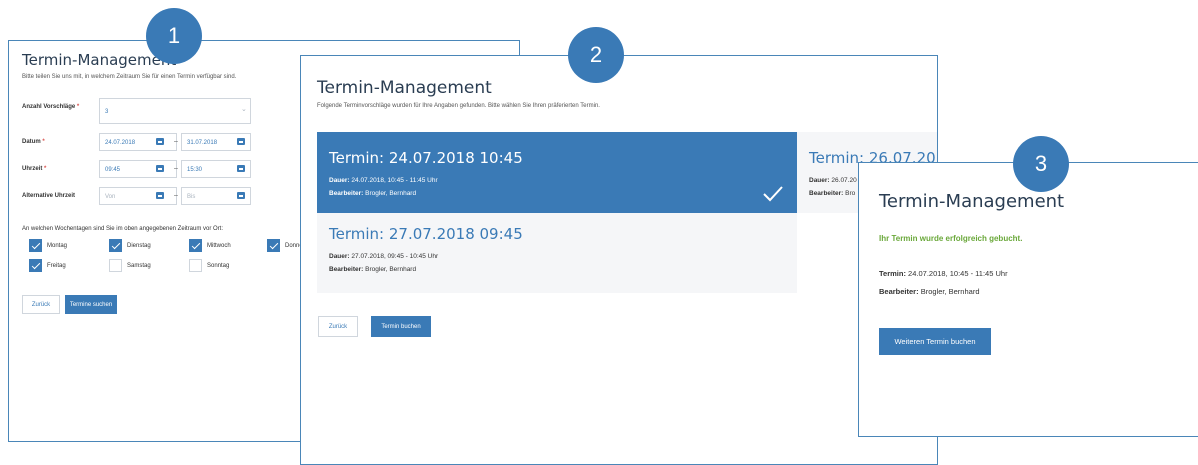 The width and height of the screenshot is (1198, 465). Describe the element at coordinates (951, 238) in the screenshot. I see `success-message: Ihr Termin wurde erfolgreich gebucht.` at that location.